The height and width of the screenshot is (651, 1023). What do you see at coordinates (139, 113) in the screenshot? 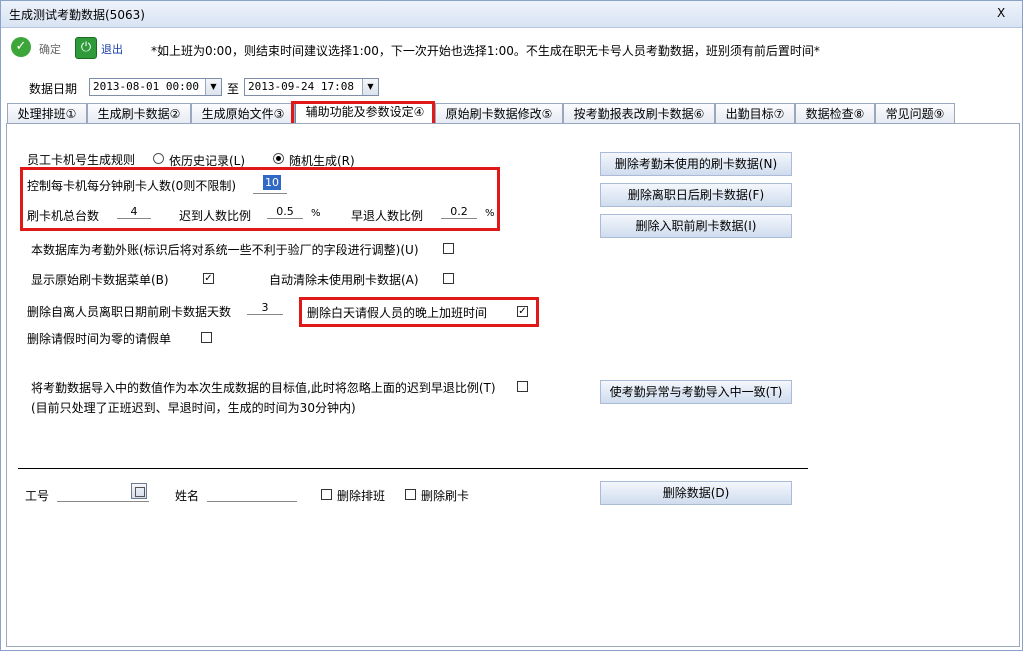
I see `tab-generate-punch: 生成刷卡数据②` at bounding box center [139, 113].